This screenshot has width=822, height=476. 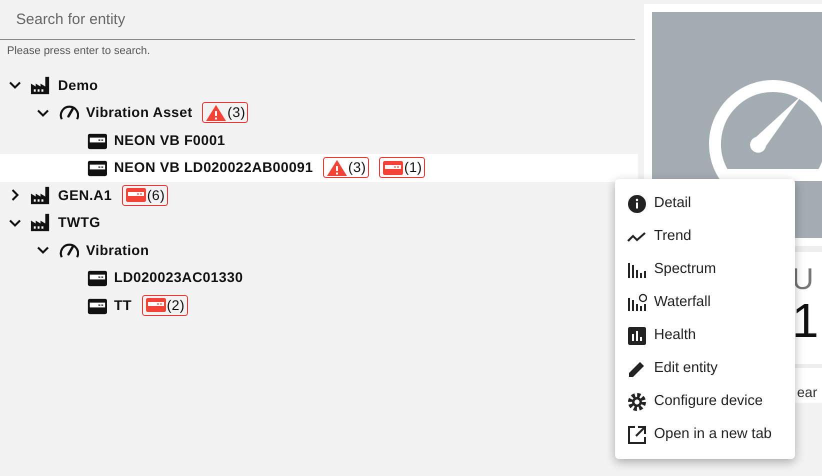 I want to click on info-icon, so click(x=637, y=204).